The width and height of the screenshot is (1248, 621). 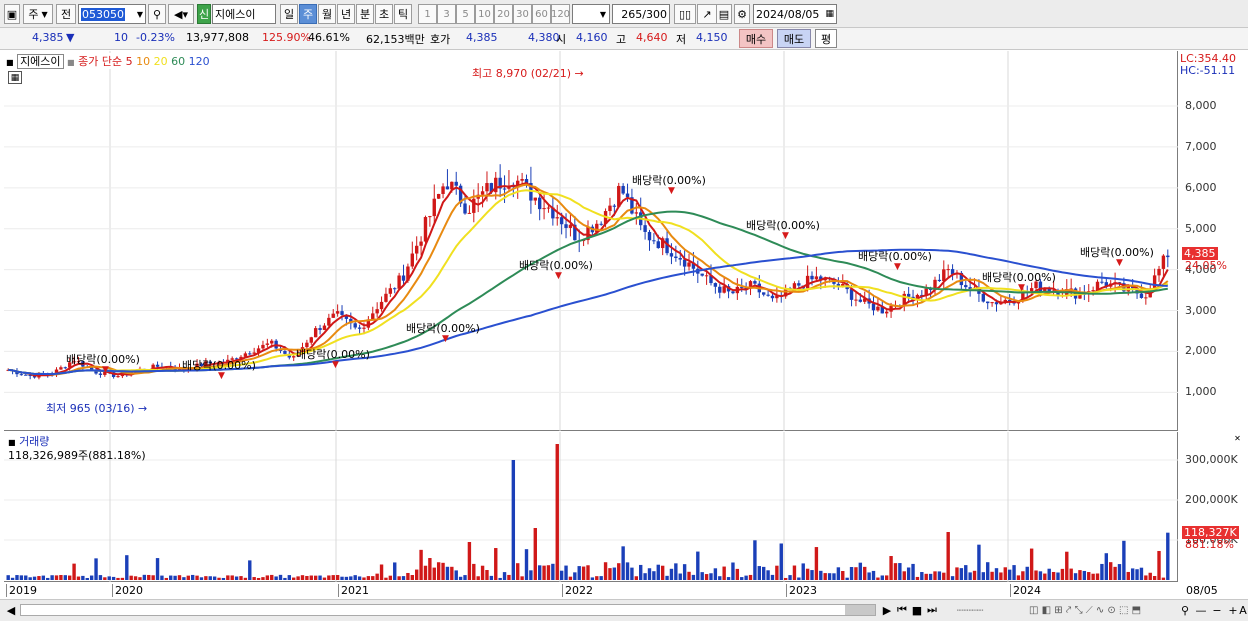 What do you see at coordinates (365, 14) in the screenshot?
I see `tab-4: 분` at bounding box center [365, 14].